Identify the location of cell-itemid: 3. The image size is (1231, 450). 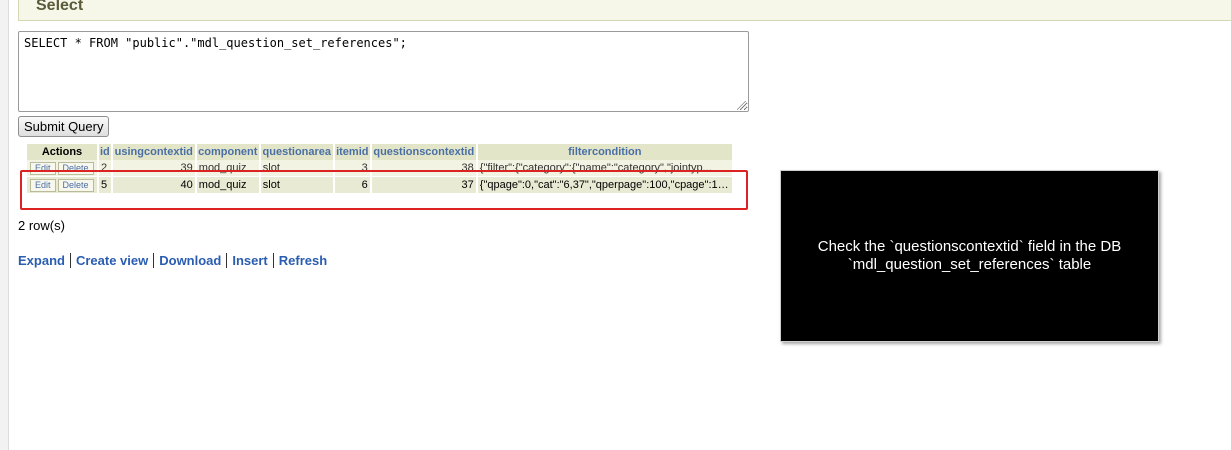
(352, 168).